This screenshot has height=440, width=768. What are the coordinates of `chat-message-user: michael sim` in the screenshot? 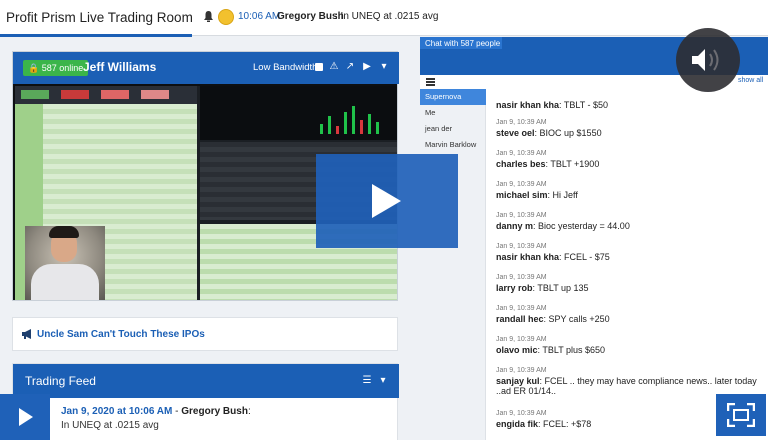 It's located at (522, 195).